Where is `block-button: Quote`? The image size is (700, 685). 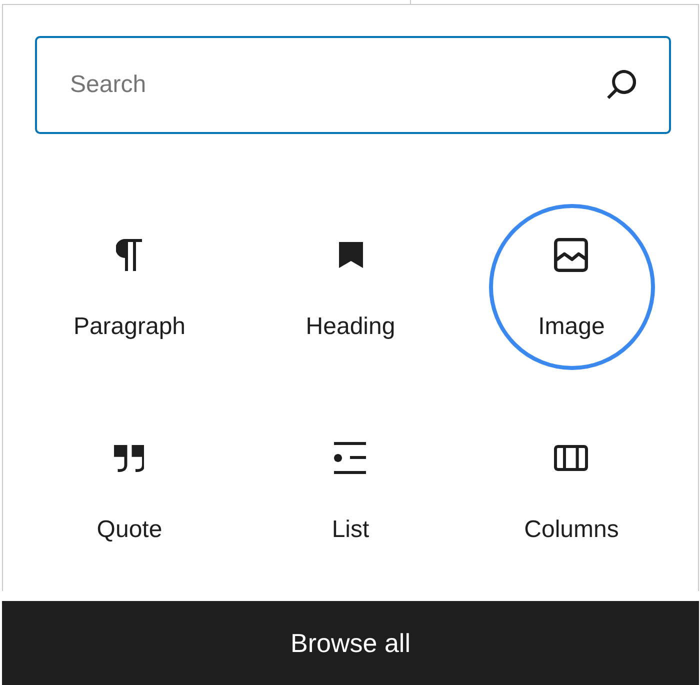 block-button: Quote is located at coordinates (129, 489).